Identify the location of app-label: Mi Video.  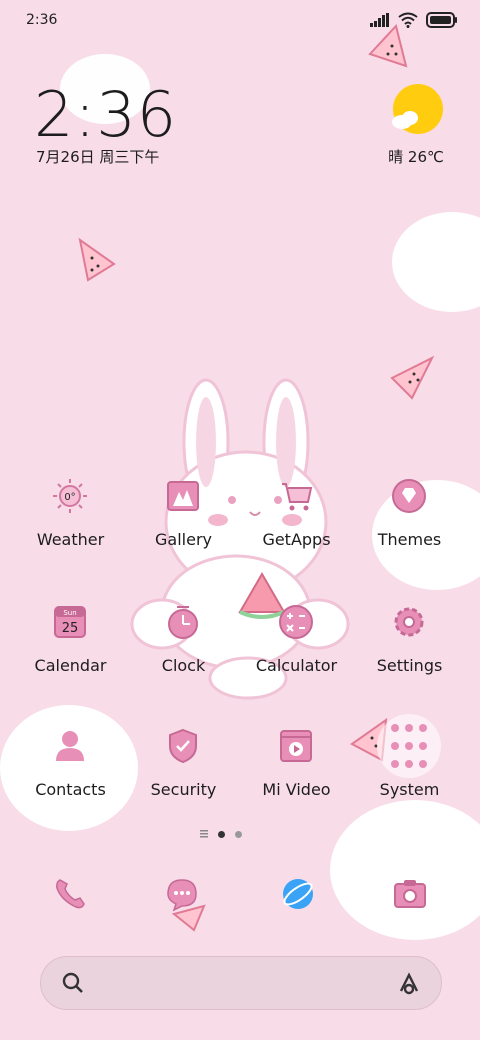
(296, 789).